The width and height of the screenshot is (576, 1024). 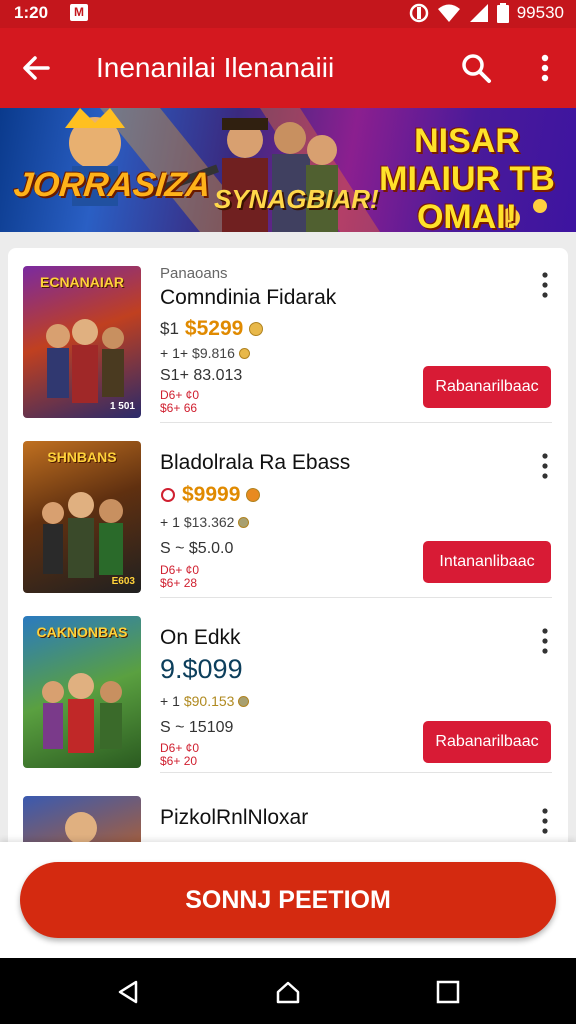 I want to click on sync-icon, so click(x=418, y=13).